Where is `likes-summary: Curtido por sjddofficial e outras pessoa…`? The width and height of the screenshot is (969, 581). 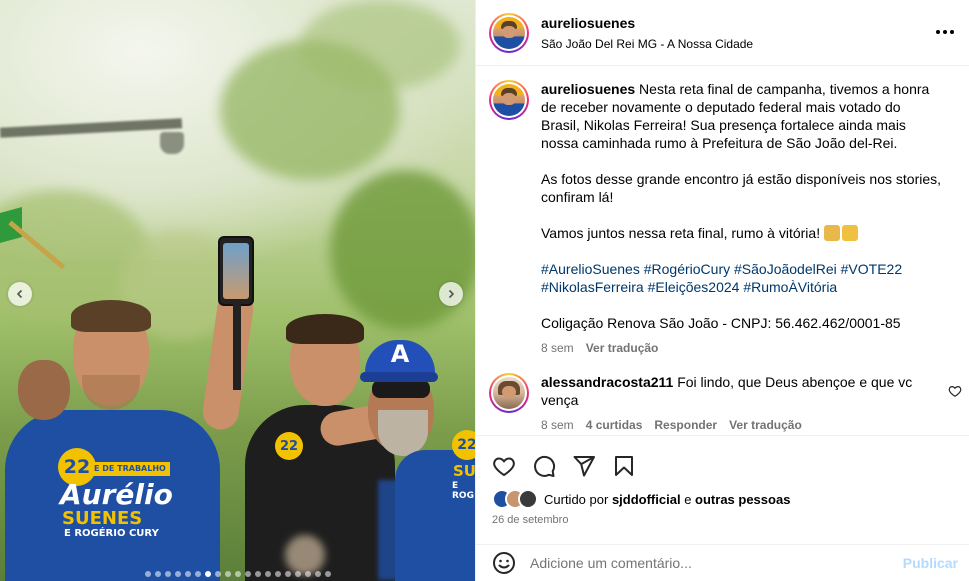
likes-summary: Curtido por sjddofficial e outras pessoa… is located at coordinates (722, 499).